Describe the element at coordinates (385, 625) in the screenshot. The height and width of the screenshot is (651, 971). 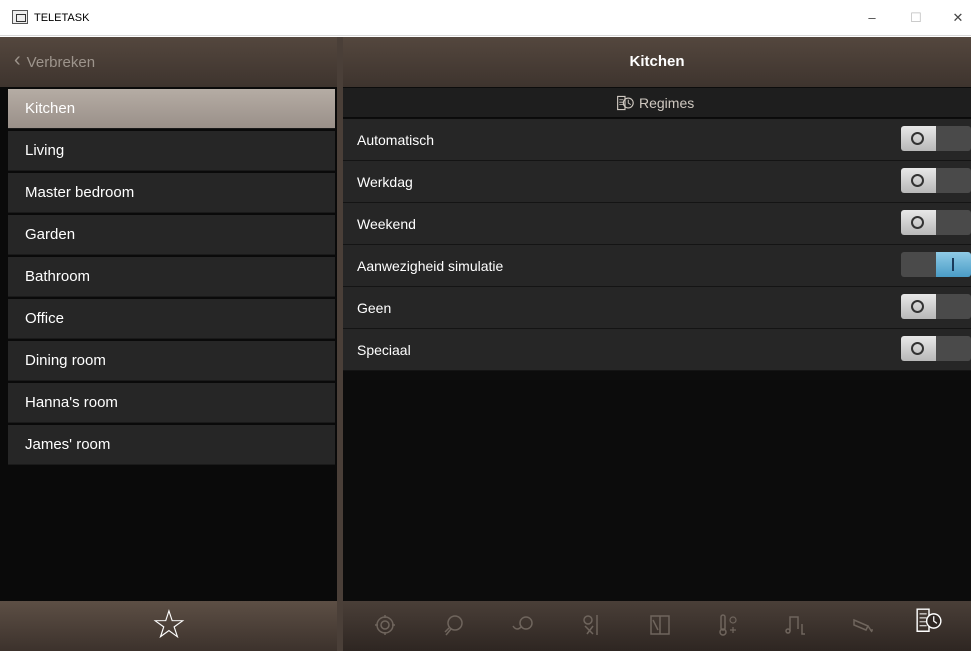
I see `scene-icon` at that location.